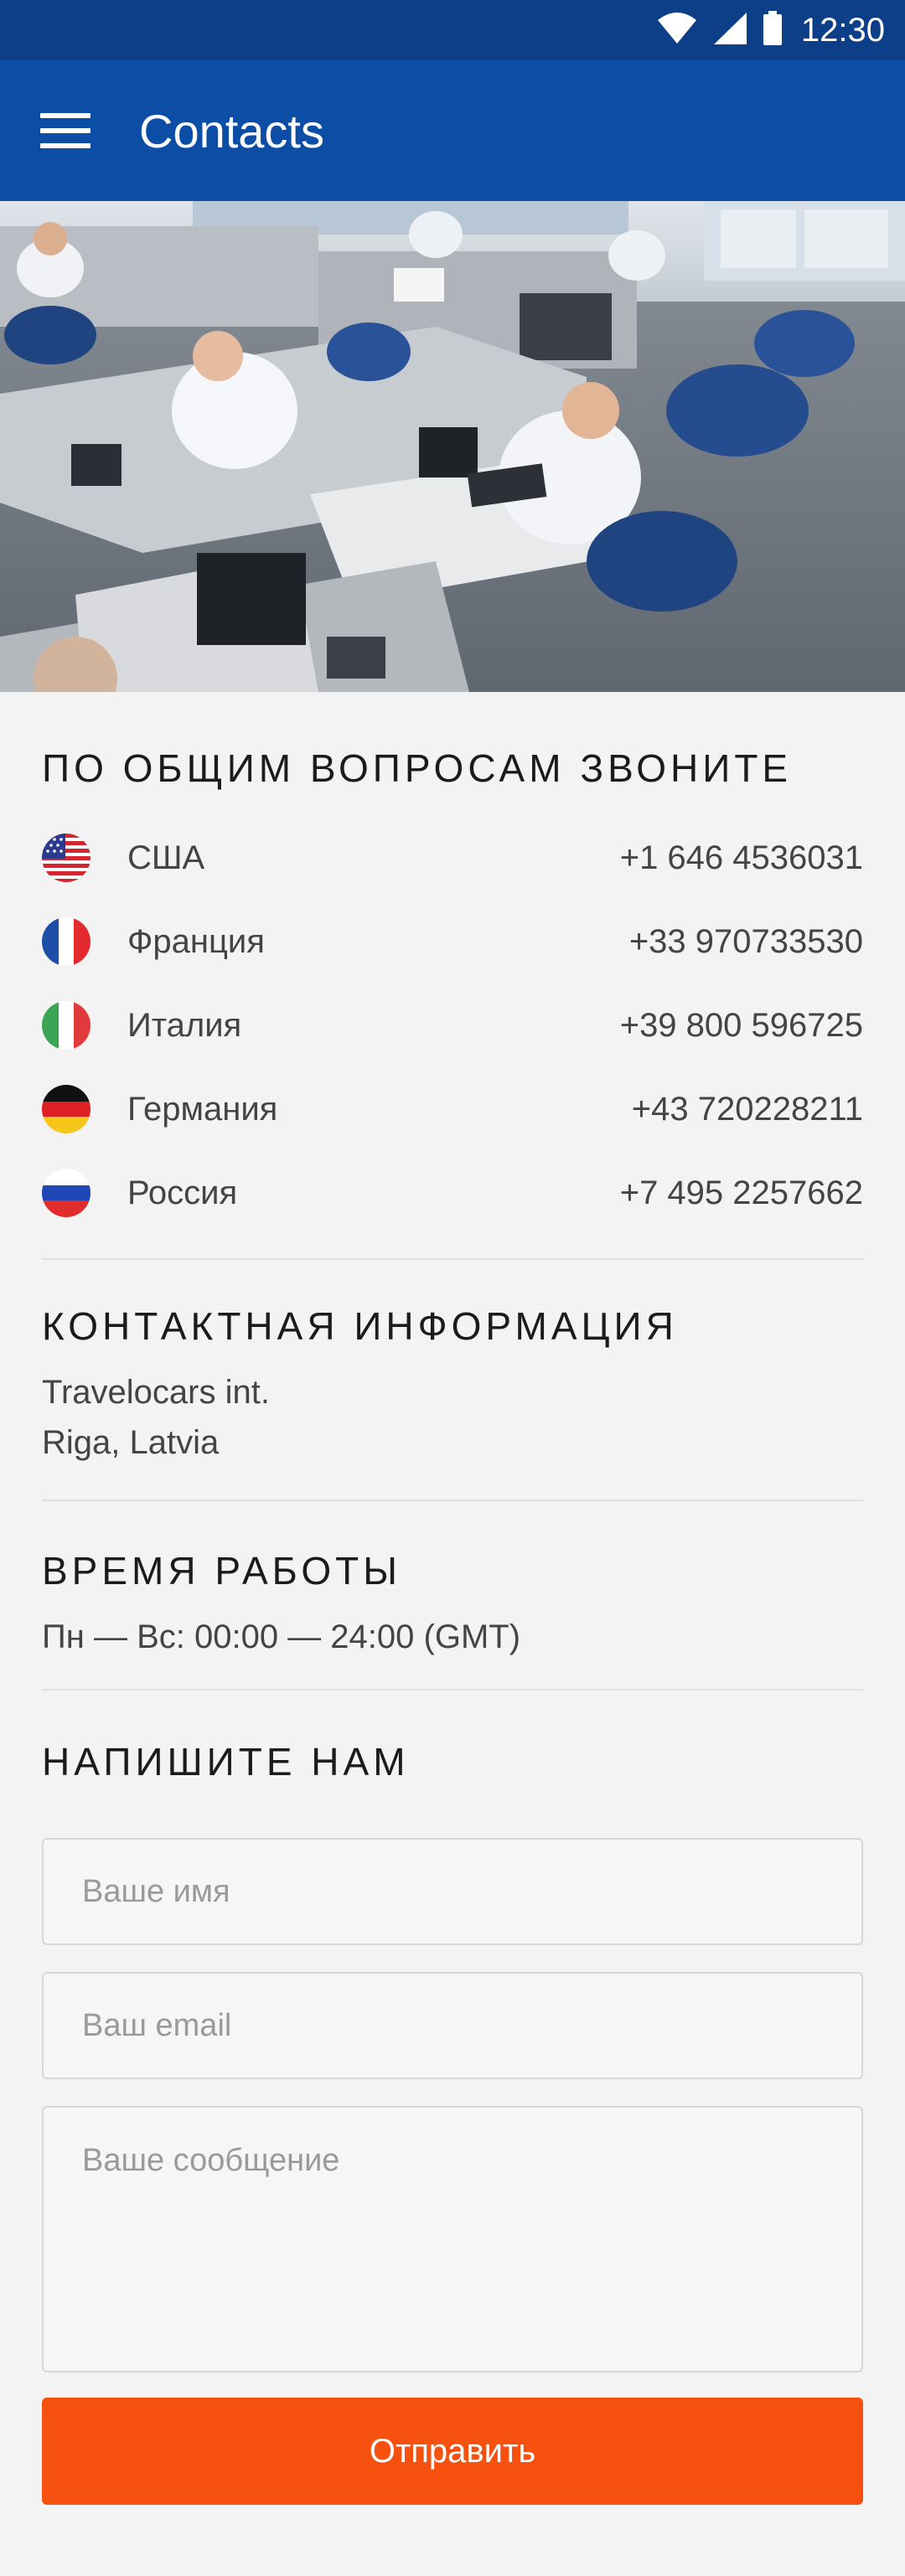  What do you see at coordinates (452, 941) in the screenshot?
I see `phone-row-france: Франция +33 970733530` at bounding box center [452, 941].